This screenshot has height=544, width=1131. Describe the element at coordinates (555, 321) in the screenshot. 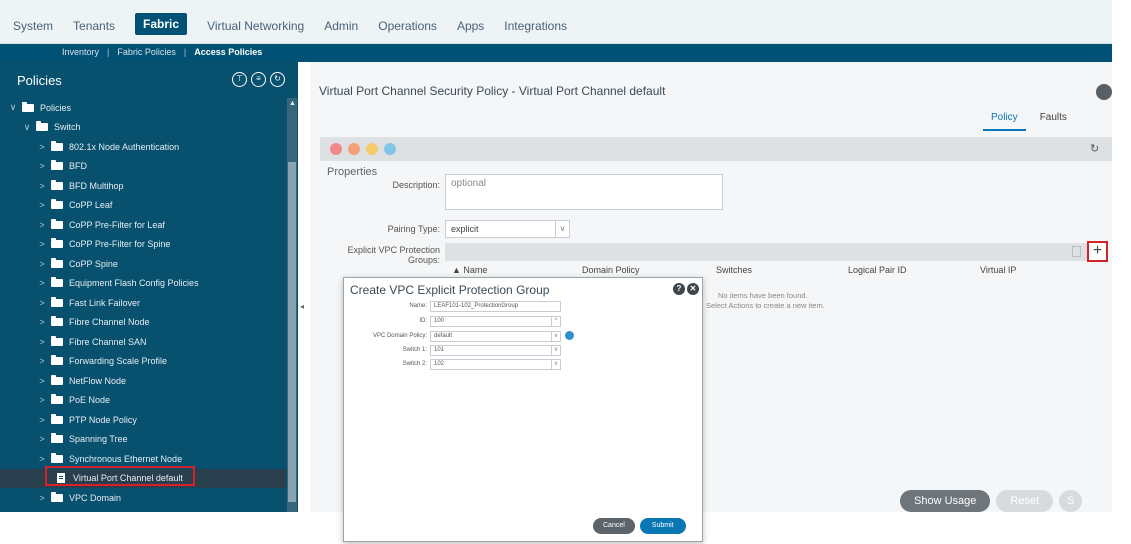

I see `spinner-up-icon: ^` at that location.